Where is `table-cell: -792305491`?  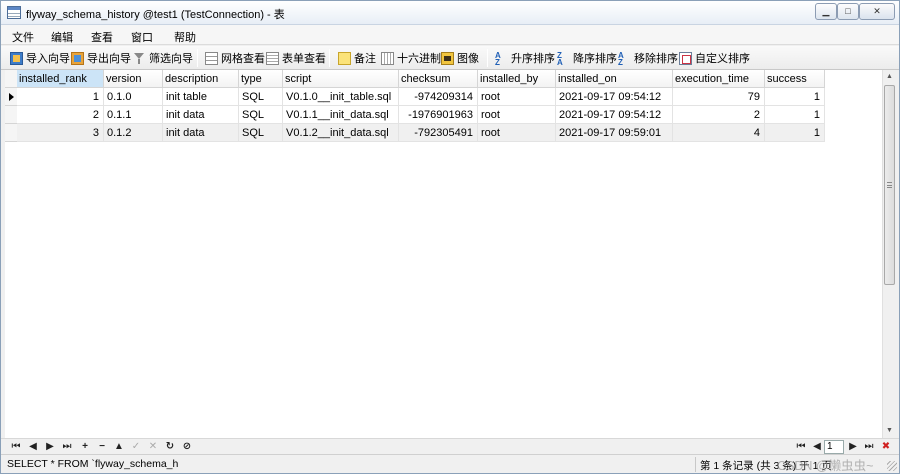
table-cell: -792305491 is located at coordinates (438, 133).